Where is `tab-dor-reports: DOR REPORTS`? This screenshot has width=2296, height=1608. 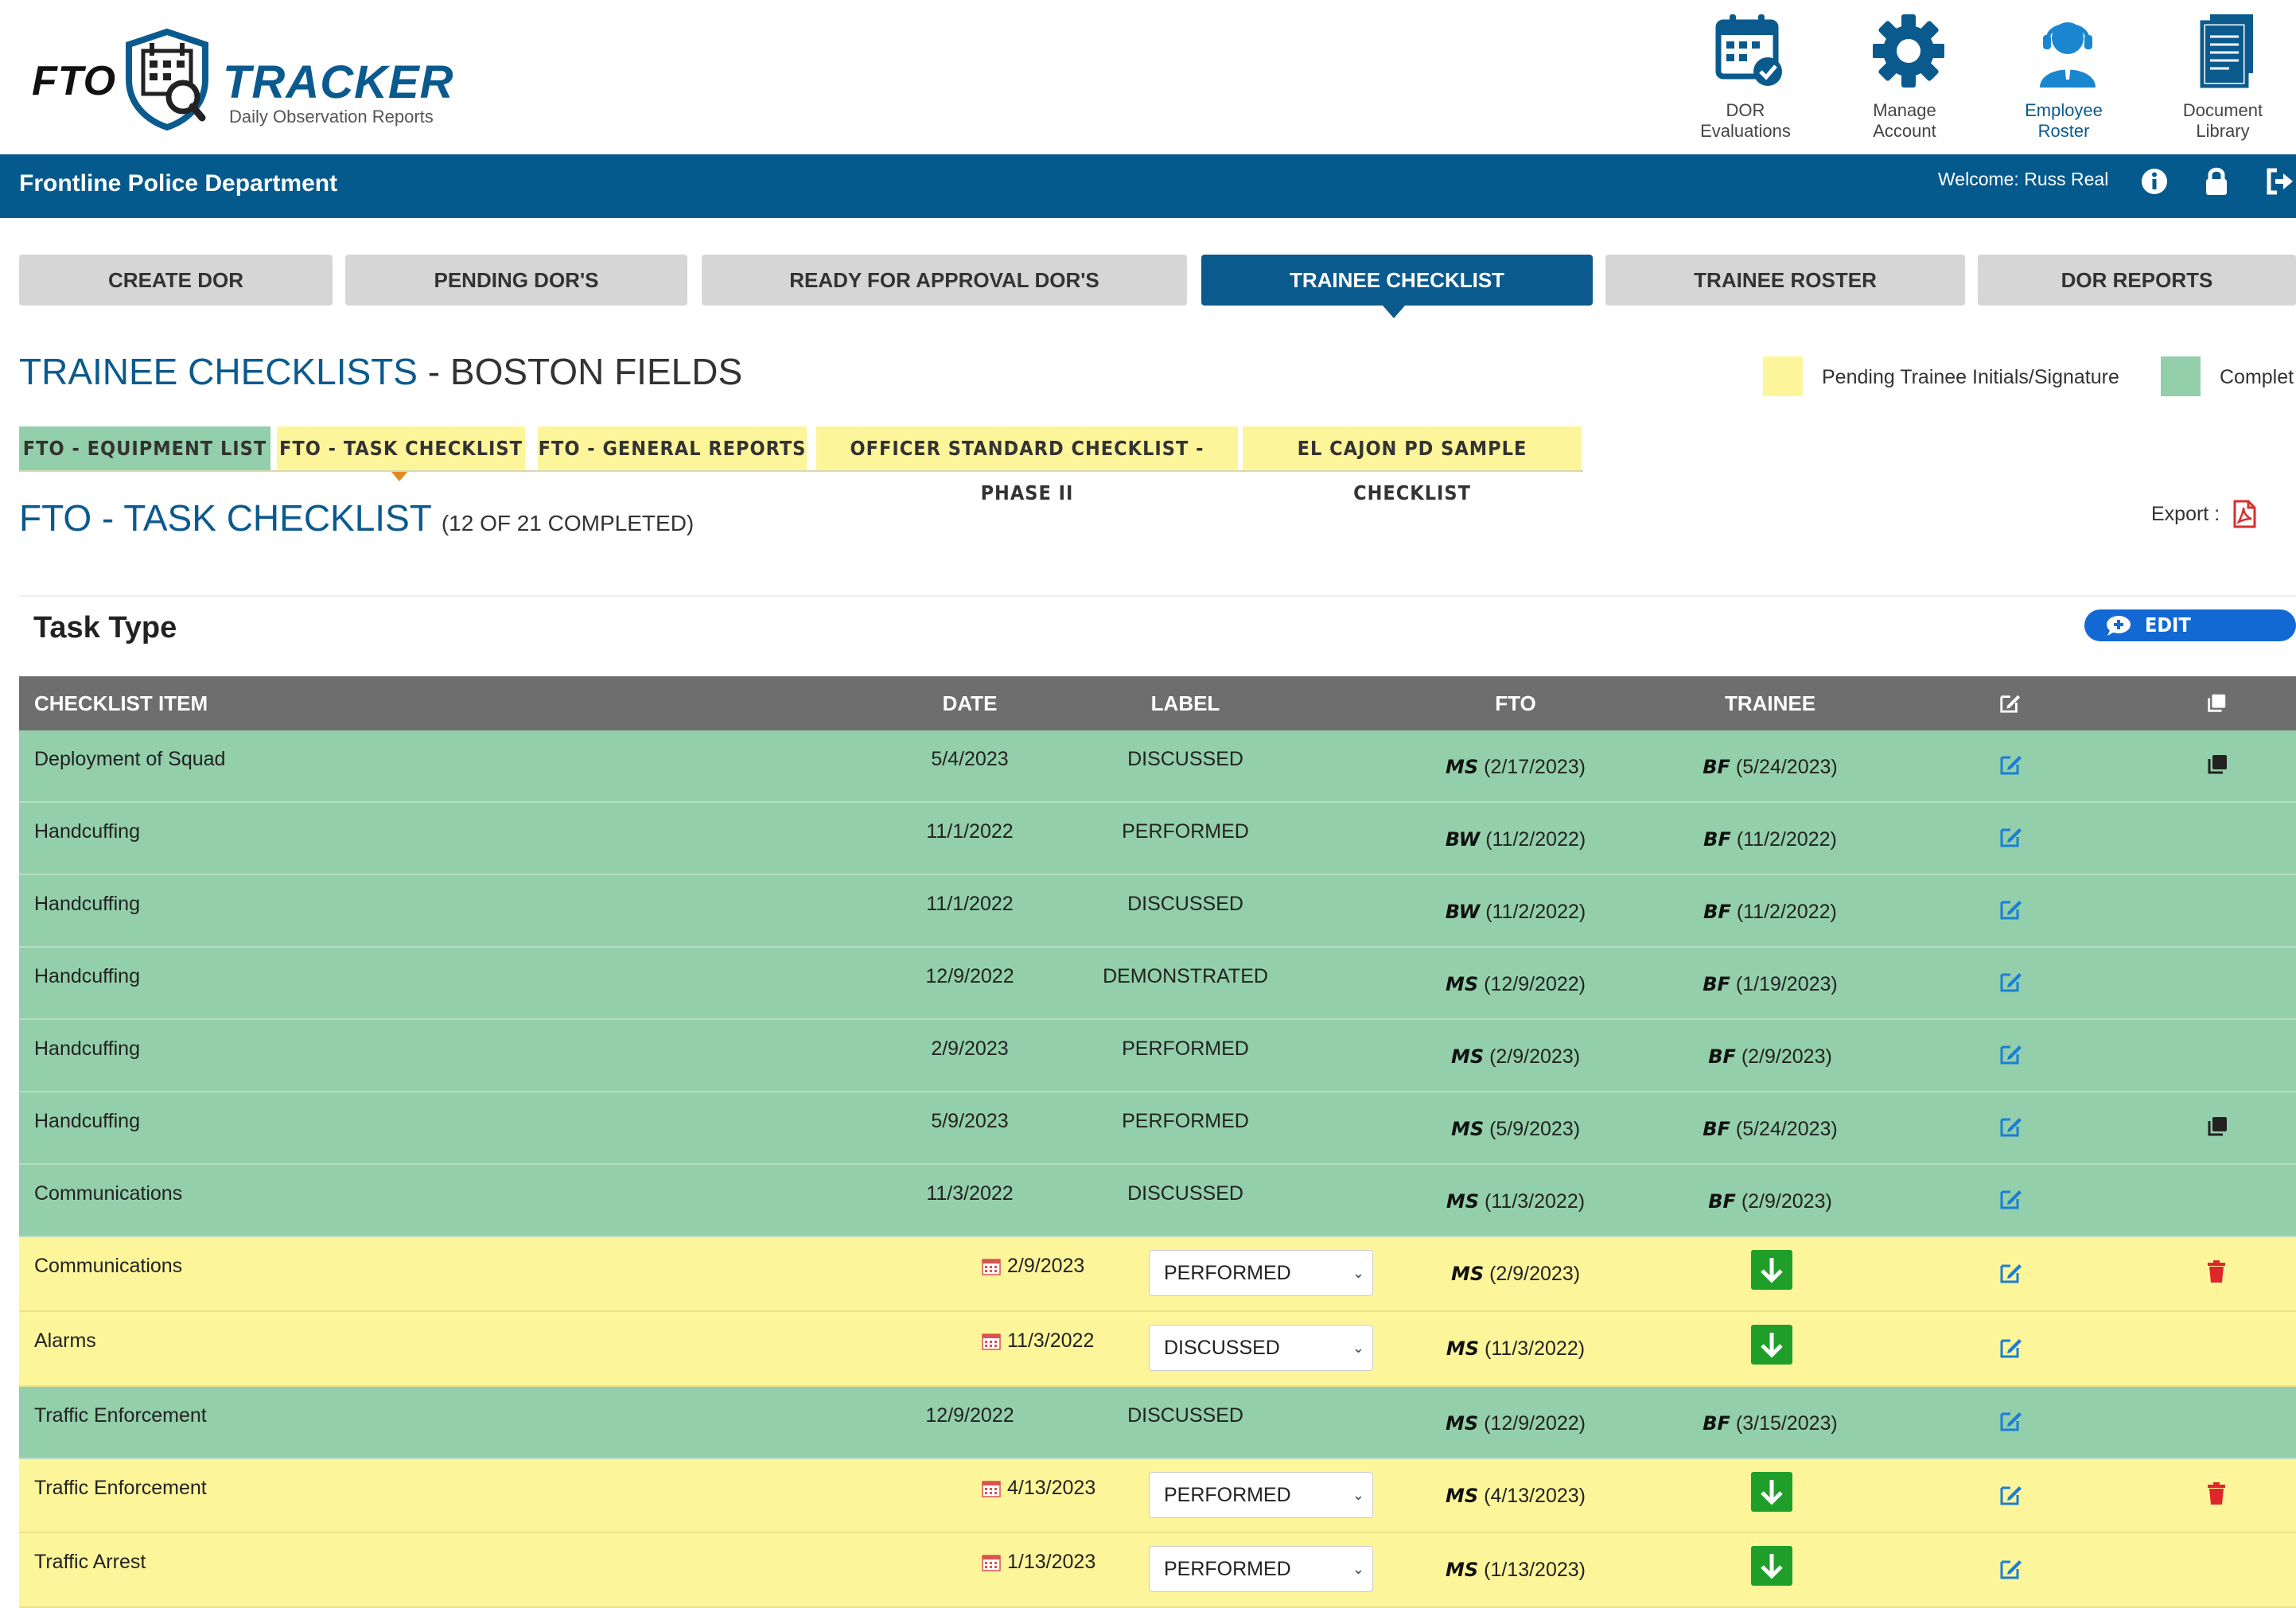 tab-dor-reports: DOR REPORTS is located at coordinates (2137, 280).